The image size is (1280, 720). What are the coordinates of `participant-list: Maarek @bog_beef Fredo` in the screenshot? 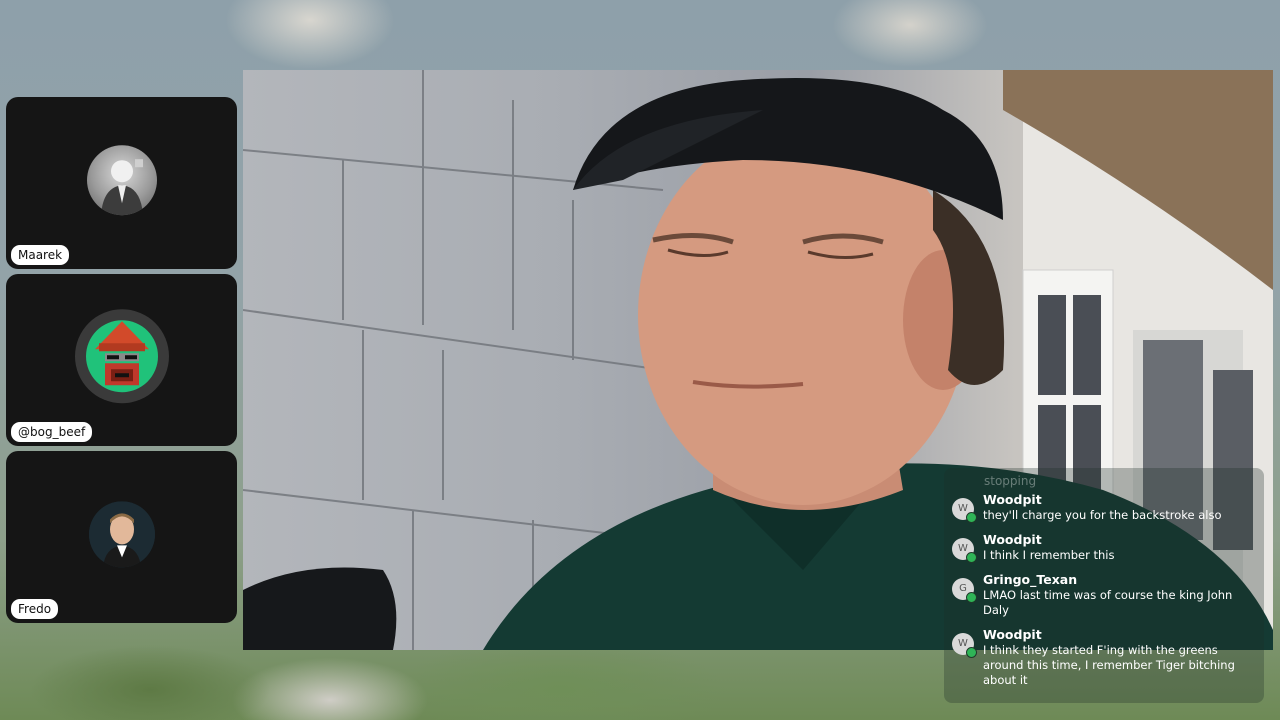 It's located at (121, 360).